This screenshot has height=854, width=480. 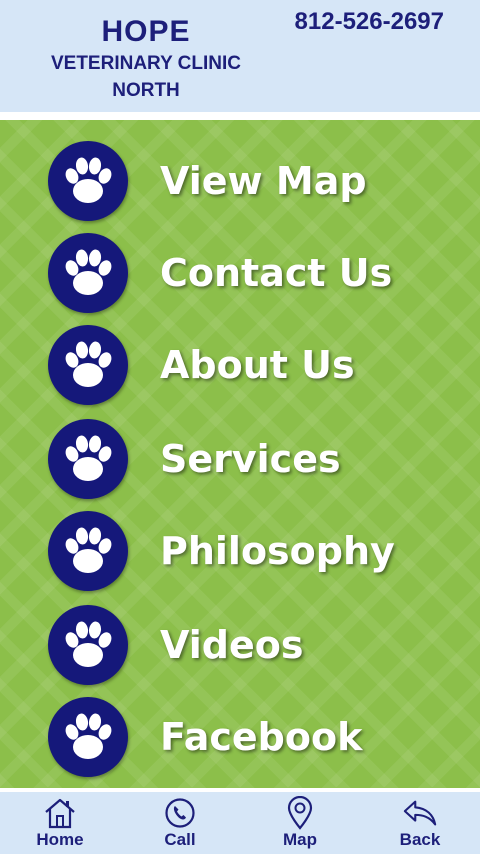 I want to click on phone-icon, so click(x=180, y=813).